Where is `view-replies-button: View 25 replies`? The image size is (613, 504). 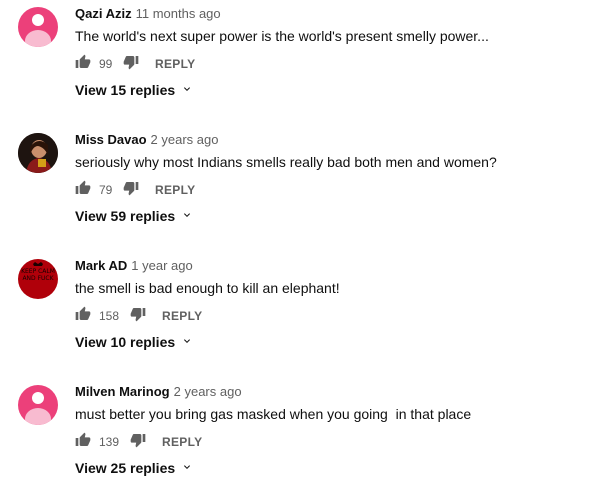 view-replies-button: View 25 replies is located at coordinates (134, 468).